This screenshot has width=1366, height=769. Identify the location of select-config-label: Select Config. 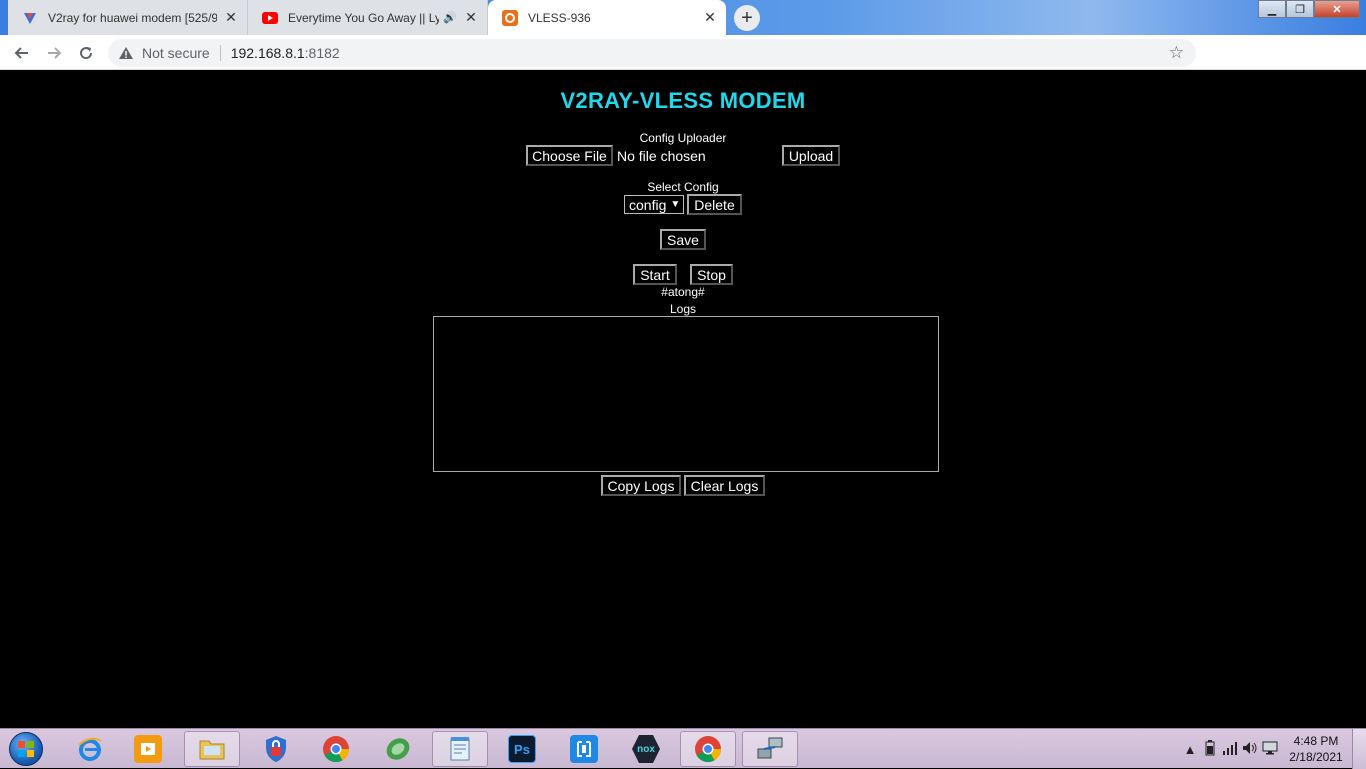
(683, 187).